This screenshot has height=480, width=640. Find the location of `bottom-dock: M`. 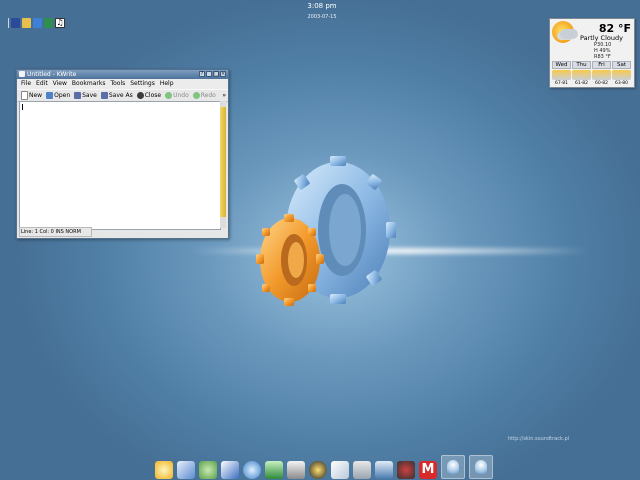

bottom-dock: M is located at coordinates (324, 467).